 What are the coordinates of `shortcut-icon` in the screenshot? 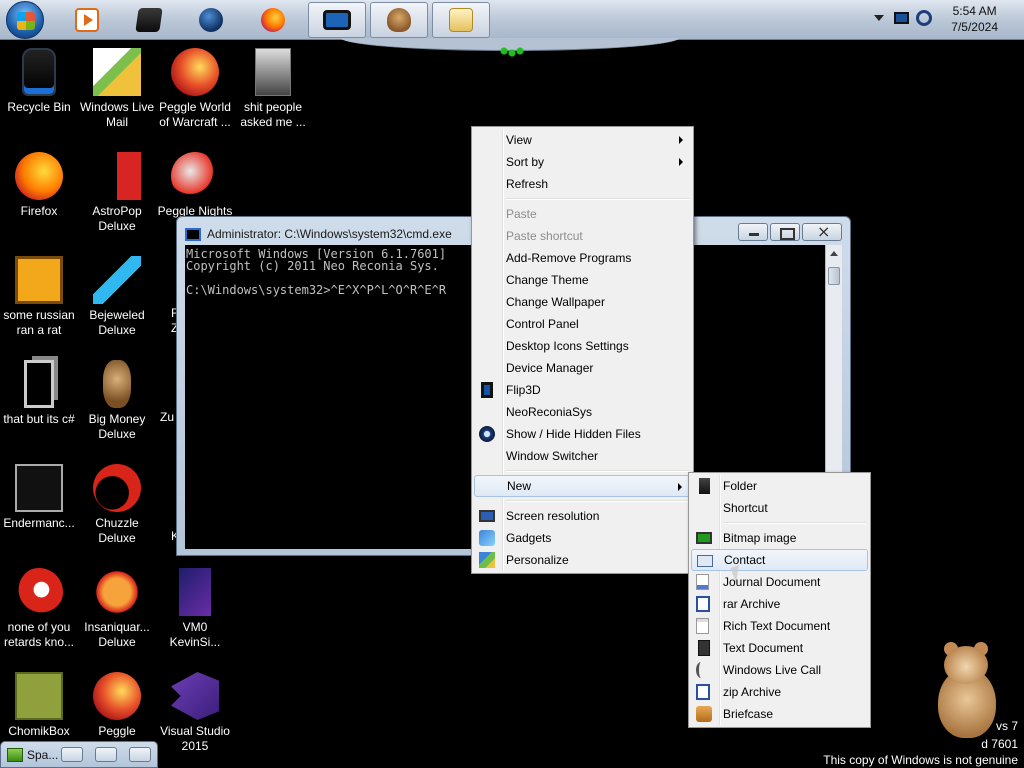 It's located at (39, 280).